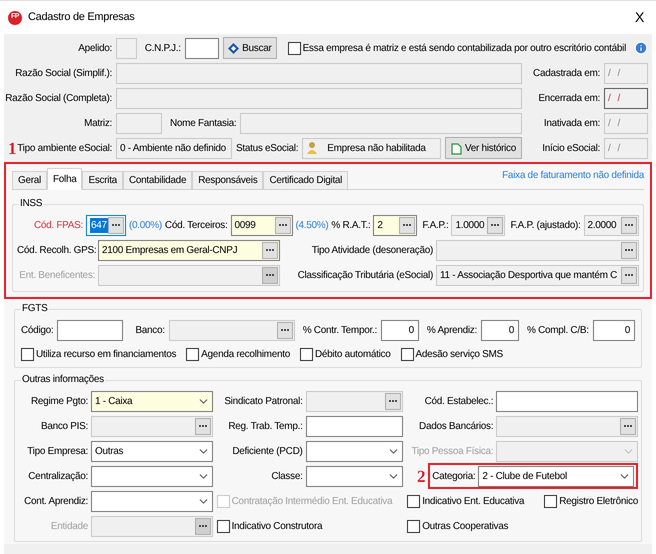  Describe the element at coordinates (189, 250) in the screenshot. I see `lookup-field: 2100 Empresas em Geral-CNPJ` at that location.